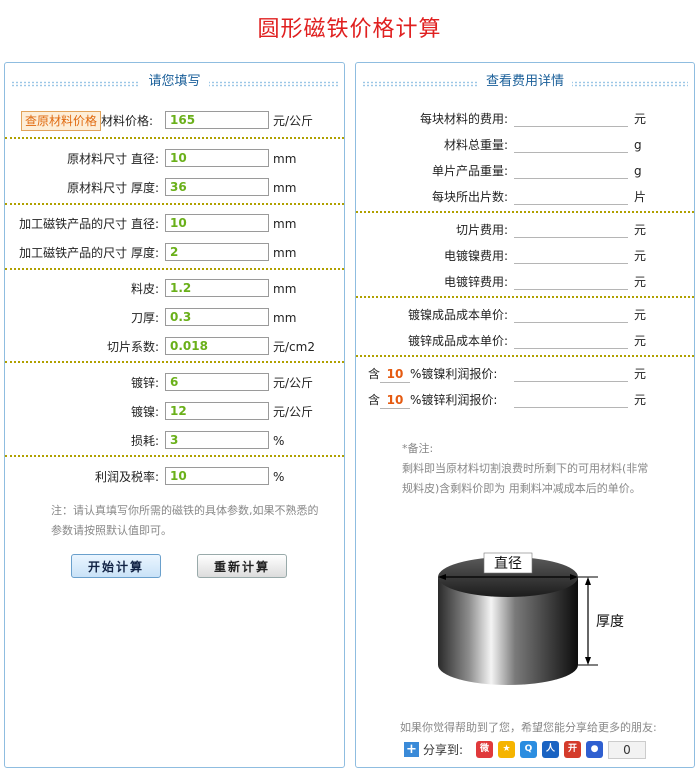 Image resolution: width=699 pixels, height=771 pixels. What do you see at coordinates (285, 289) in the screenshot?
I see `scrap-unit: mm` at bounding box center [285, 289].